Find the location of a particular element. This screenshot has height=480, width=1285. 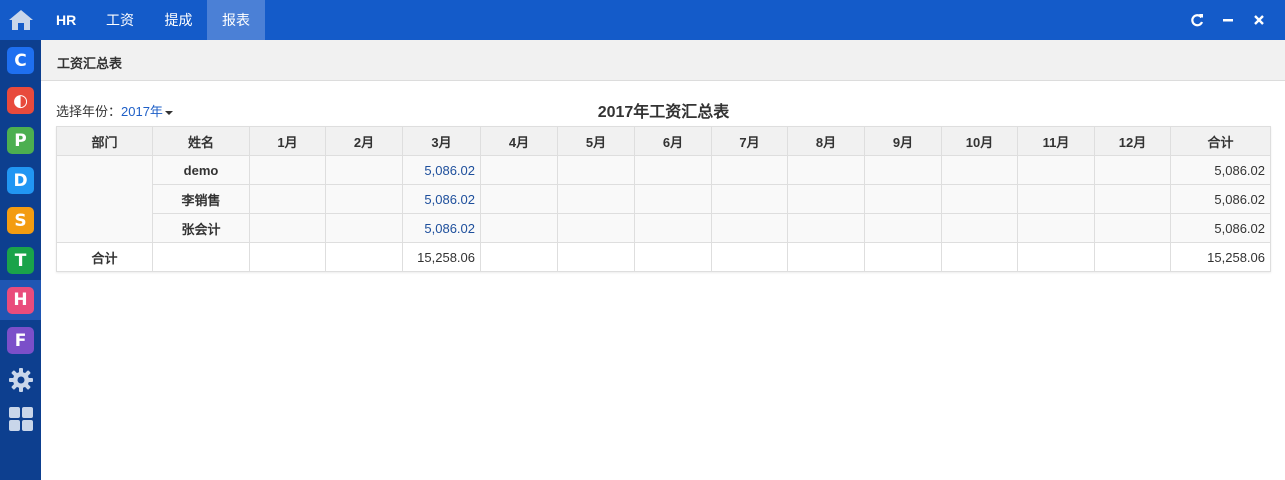

col-header-sep: 9月 is located at coordinates (903, 141).